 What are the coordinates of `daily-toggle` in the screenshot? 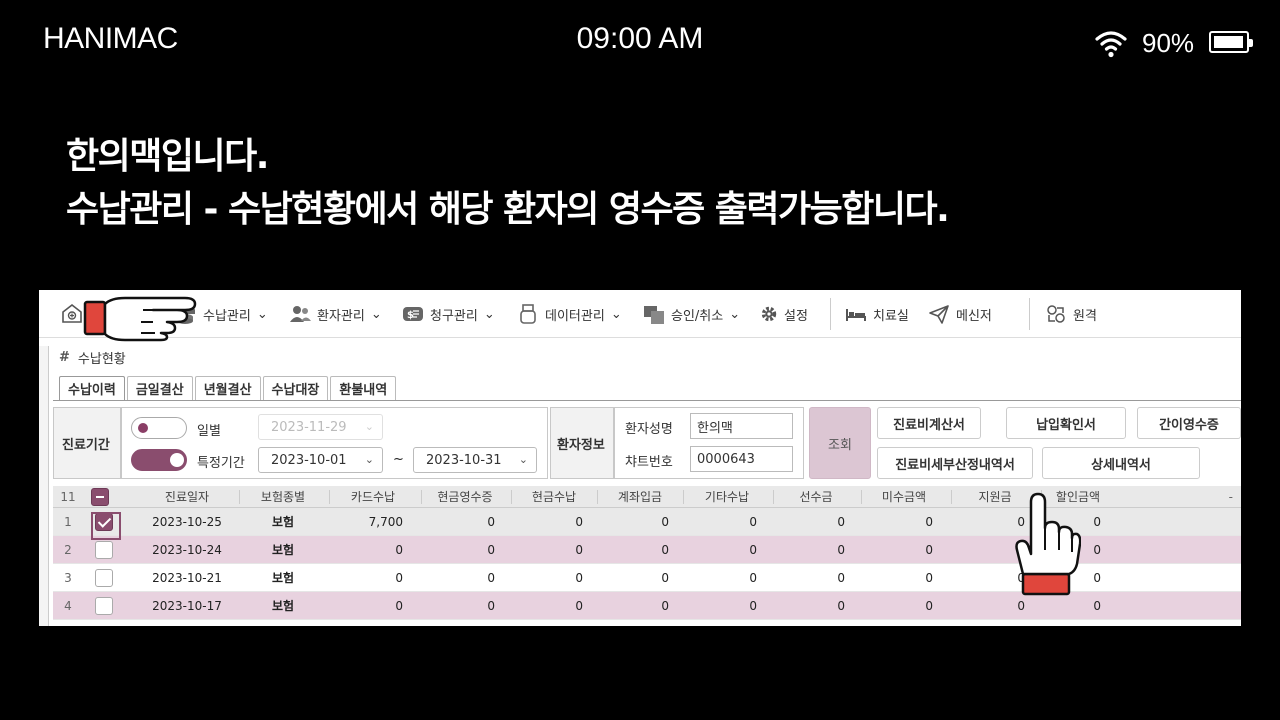 It's located at (159, 428).